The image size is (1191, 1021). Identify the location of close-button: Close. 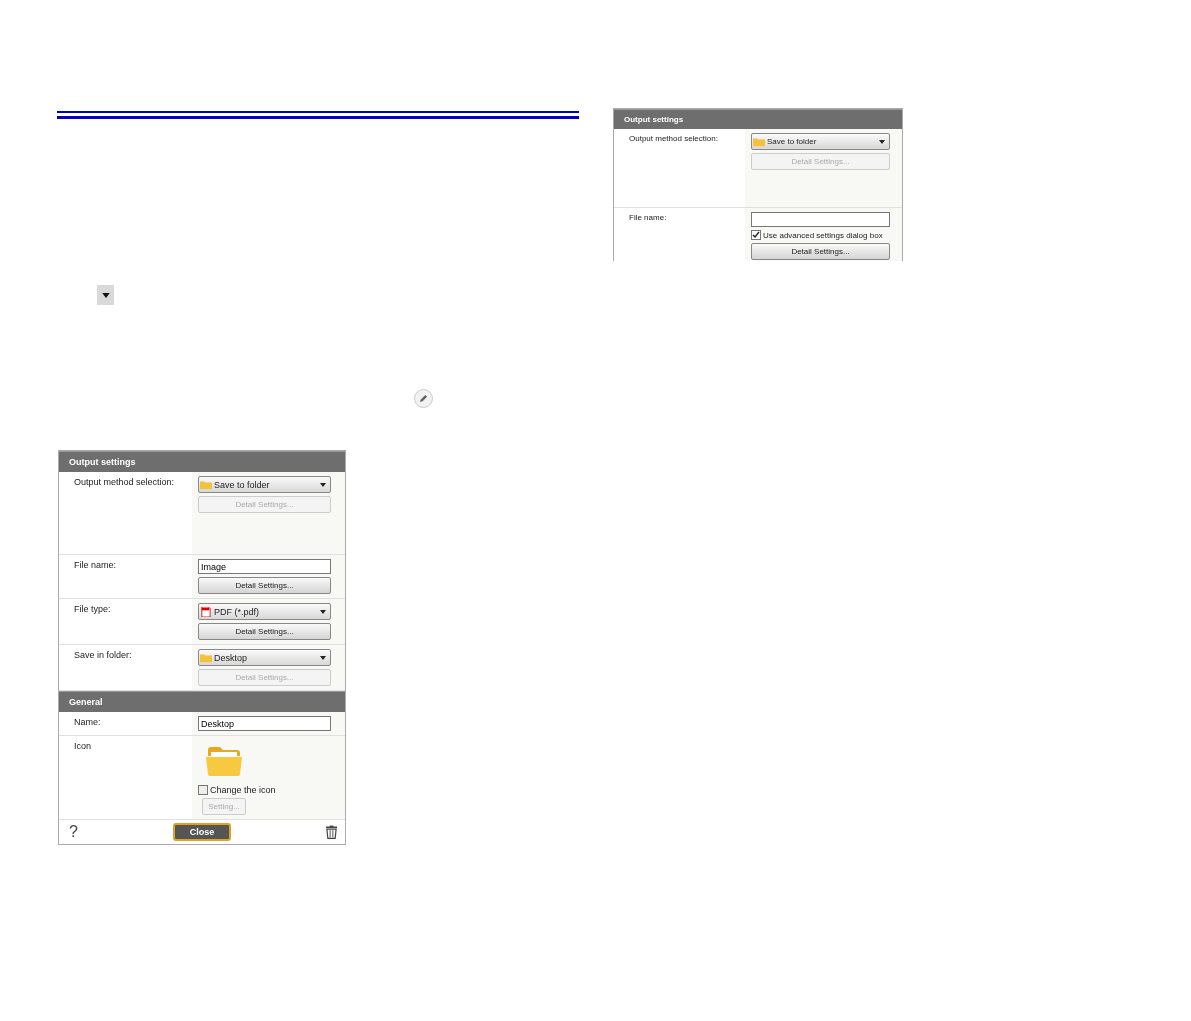
(201, 832).